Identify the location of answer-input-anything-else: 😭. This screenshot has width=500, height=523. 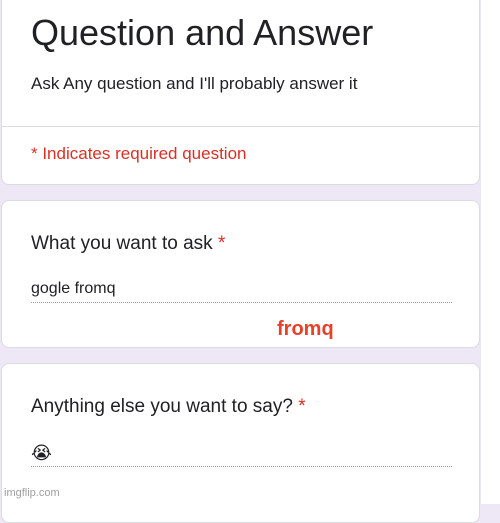
(241, 453).